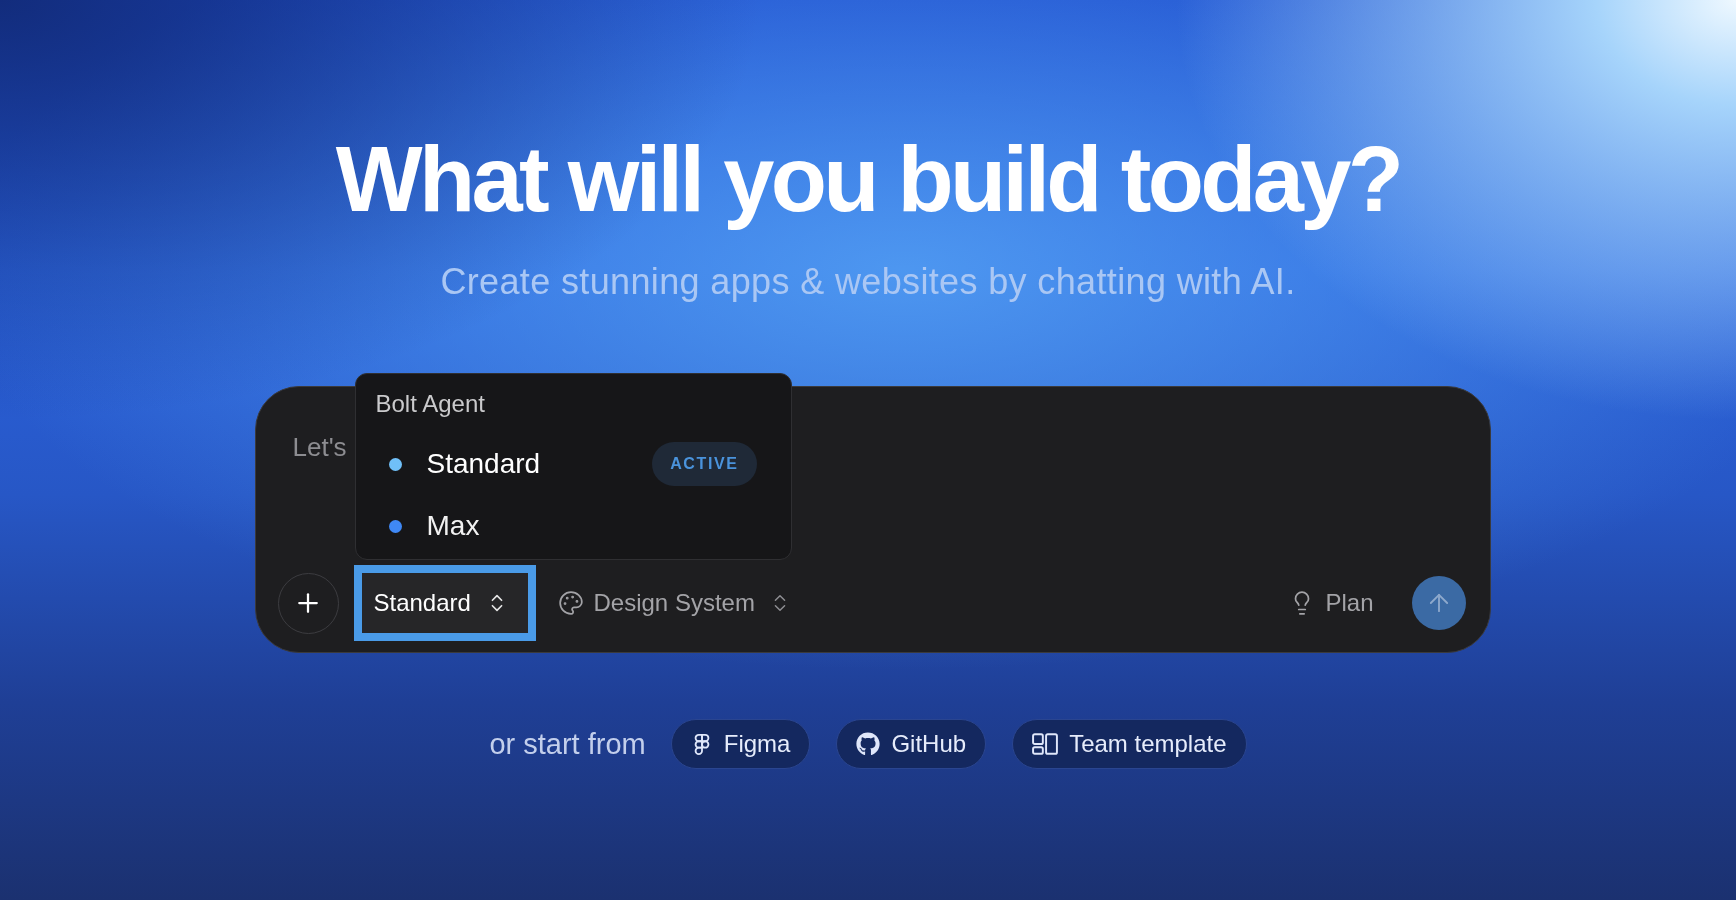  I want to click on start-label: or start from, so click(567, 744).